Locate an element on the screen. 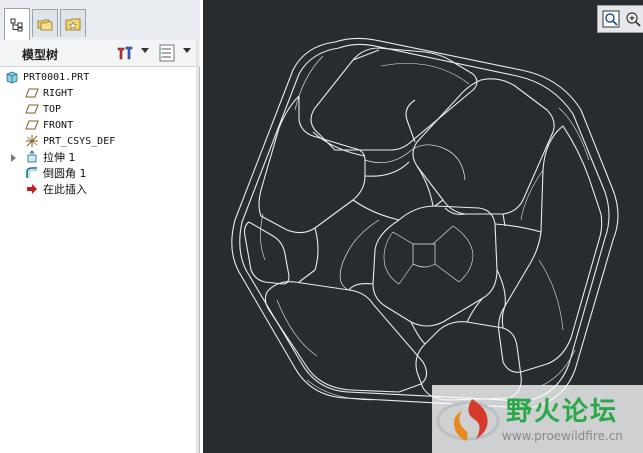  show-list-icon is located at coordinates (167, 53).